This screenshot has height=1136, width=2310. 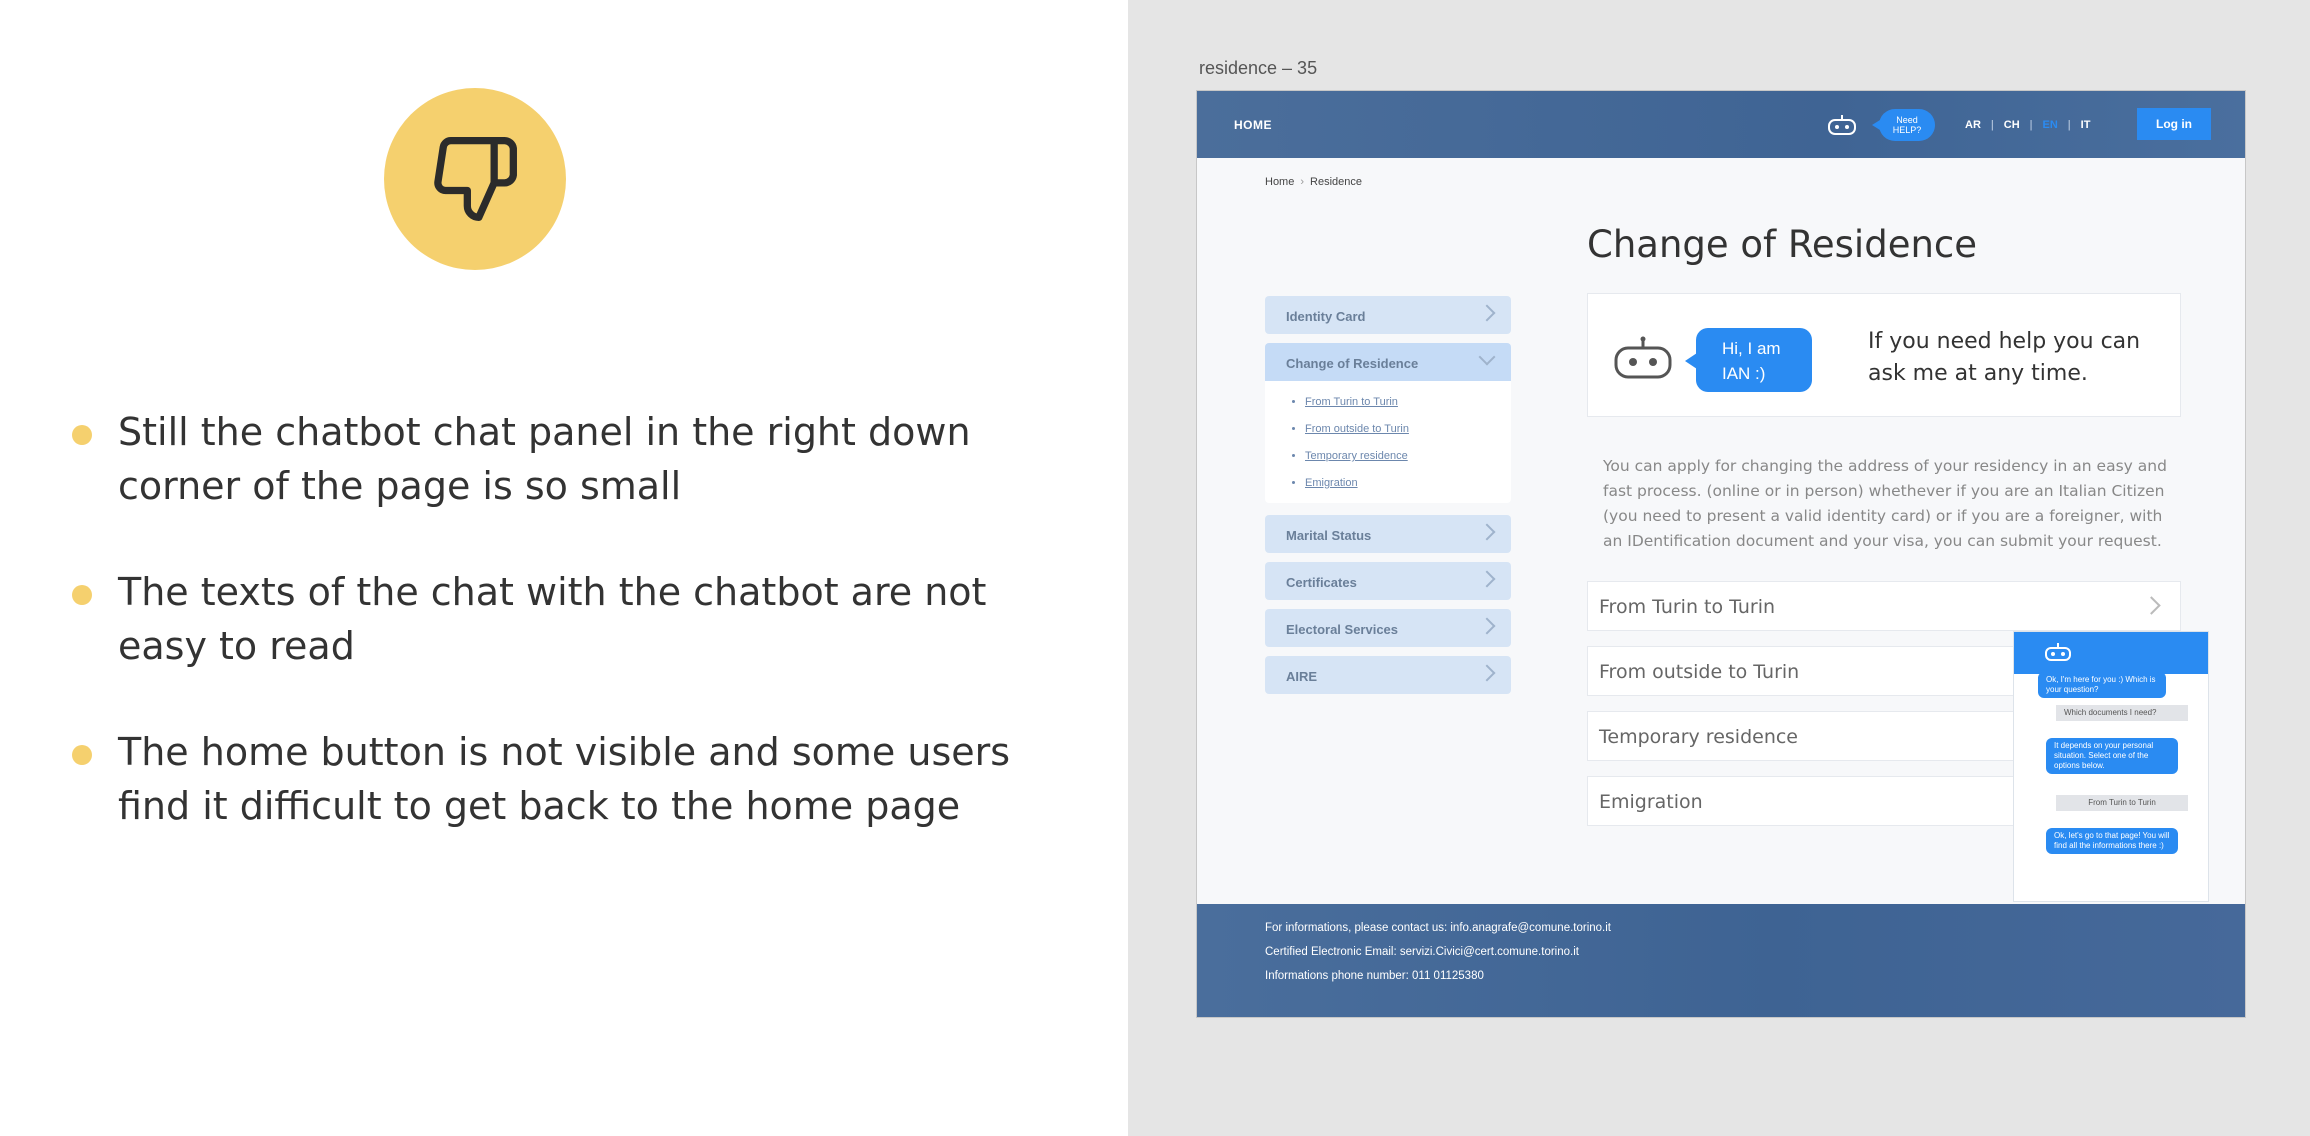 I want to click on chat-message-user: Which documents I need?, so click(x=2122, y=713).